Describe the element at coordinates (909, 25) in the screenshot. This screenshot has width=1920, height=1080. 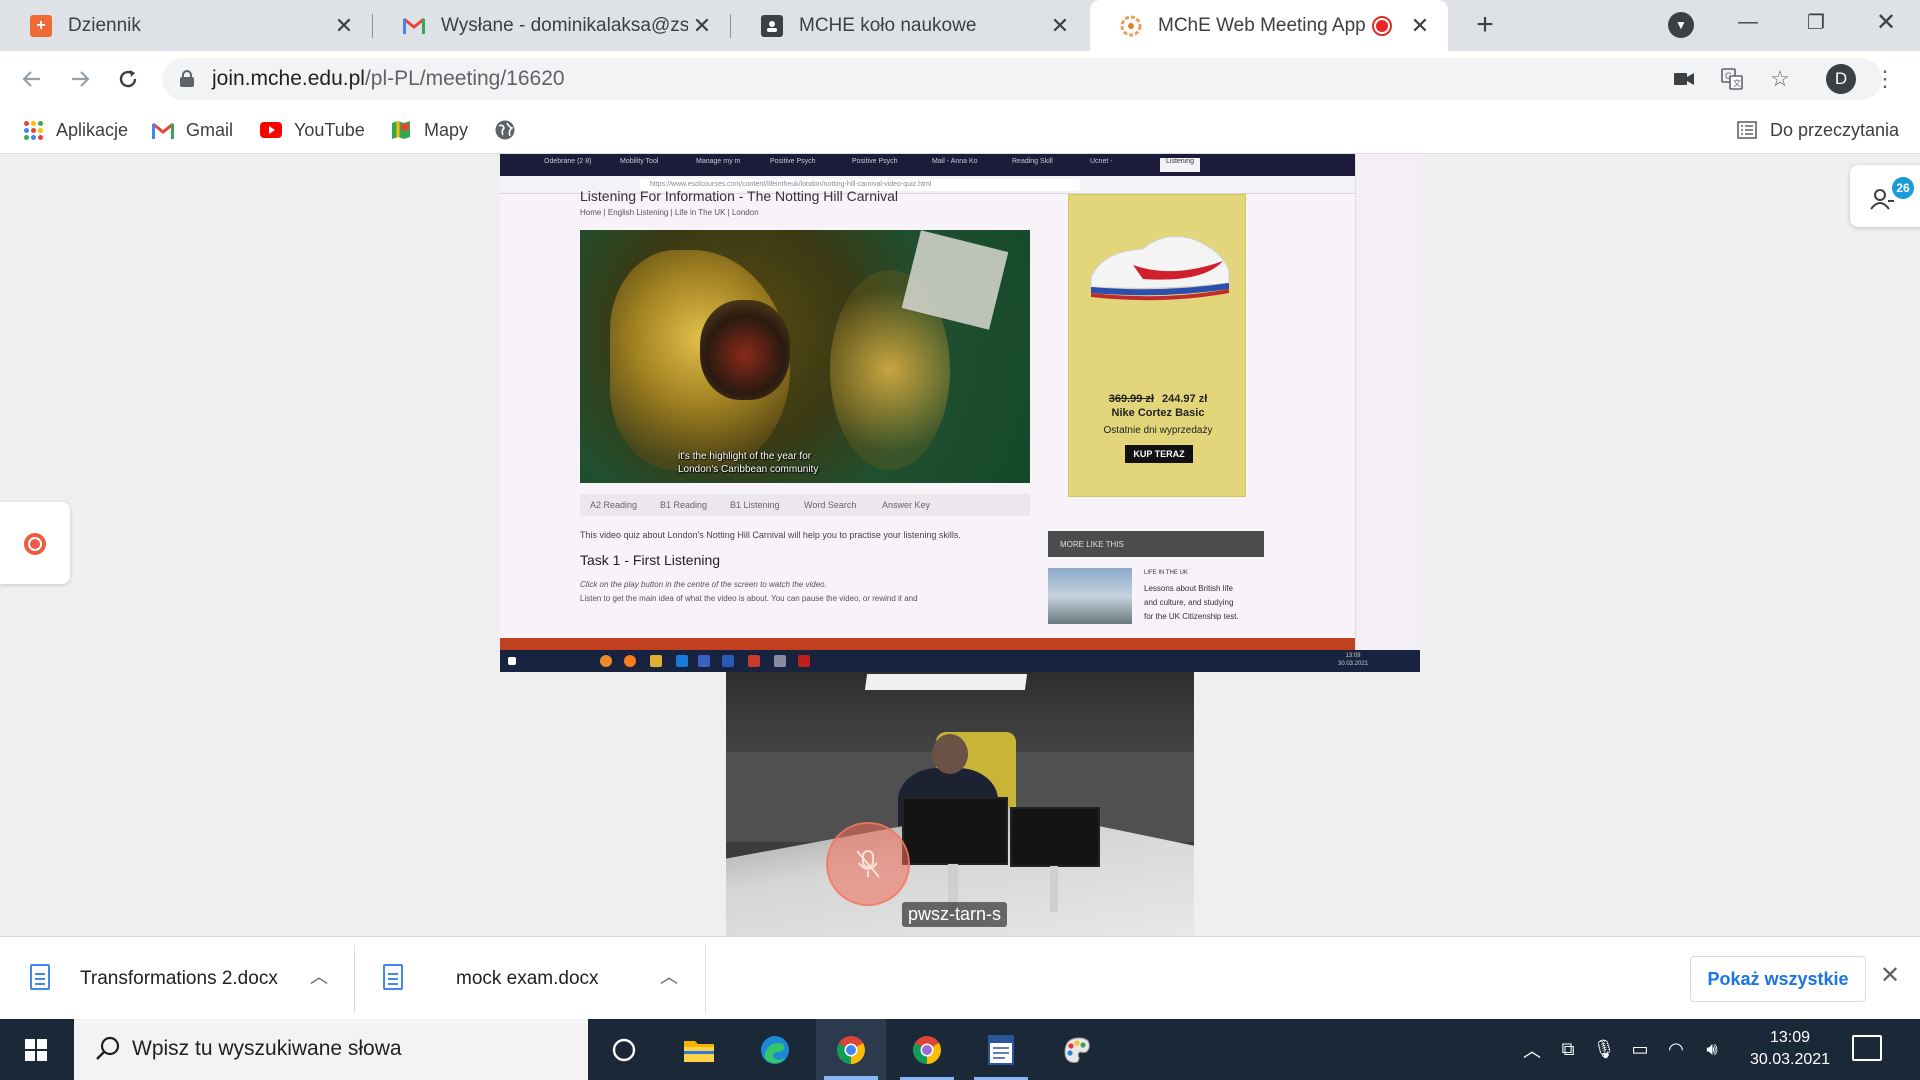
I see `tab-mche-kolo: MCHE koło naukowe ✕` at that location.